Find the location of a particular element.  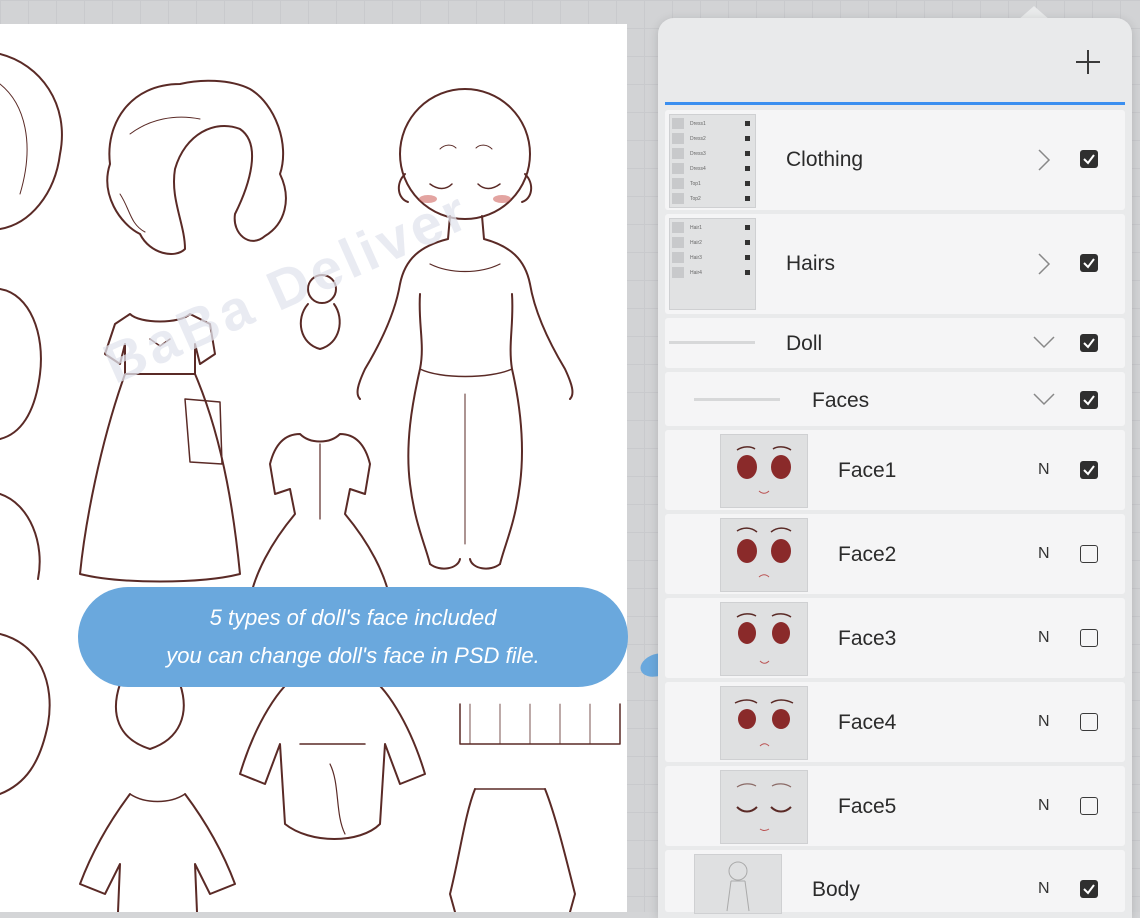

layer-name: Clothing is located at coordinates (825, 159).